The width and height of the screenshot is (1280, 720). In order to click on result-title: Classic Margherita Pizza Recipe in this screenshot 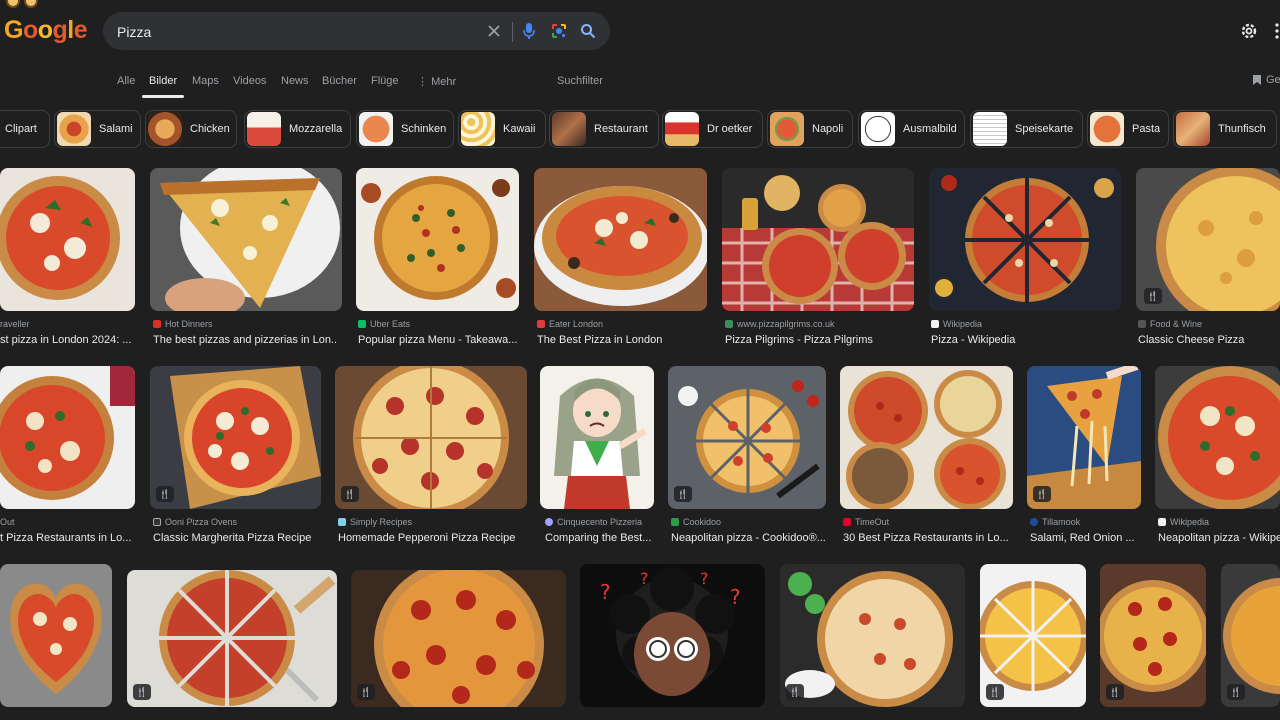, I will do `click(238, 538)`.